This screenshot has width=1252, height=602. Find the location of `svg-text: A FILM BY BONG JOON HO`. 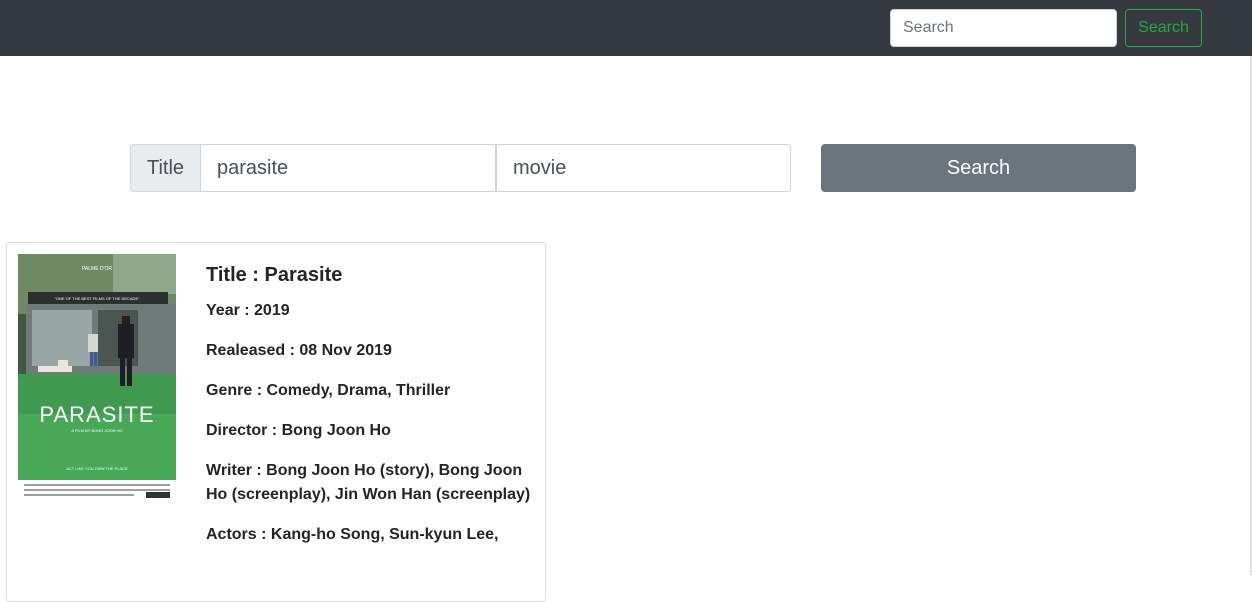

svg-text: A FILM BY BONG JOON HO is located at coordinates (96, 430).